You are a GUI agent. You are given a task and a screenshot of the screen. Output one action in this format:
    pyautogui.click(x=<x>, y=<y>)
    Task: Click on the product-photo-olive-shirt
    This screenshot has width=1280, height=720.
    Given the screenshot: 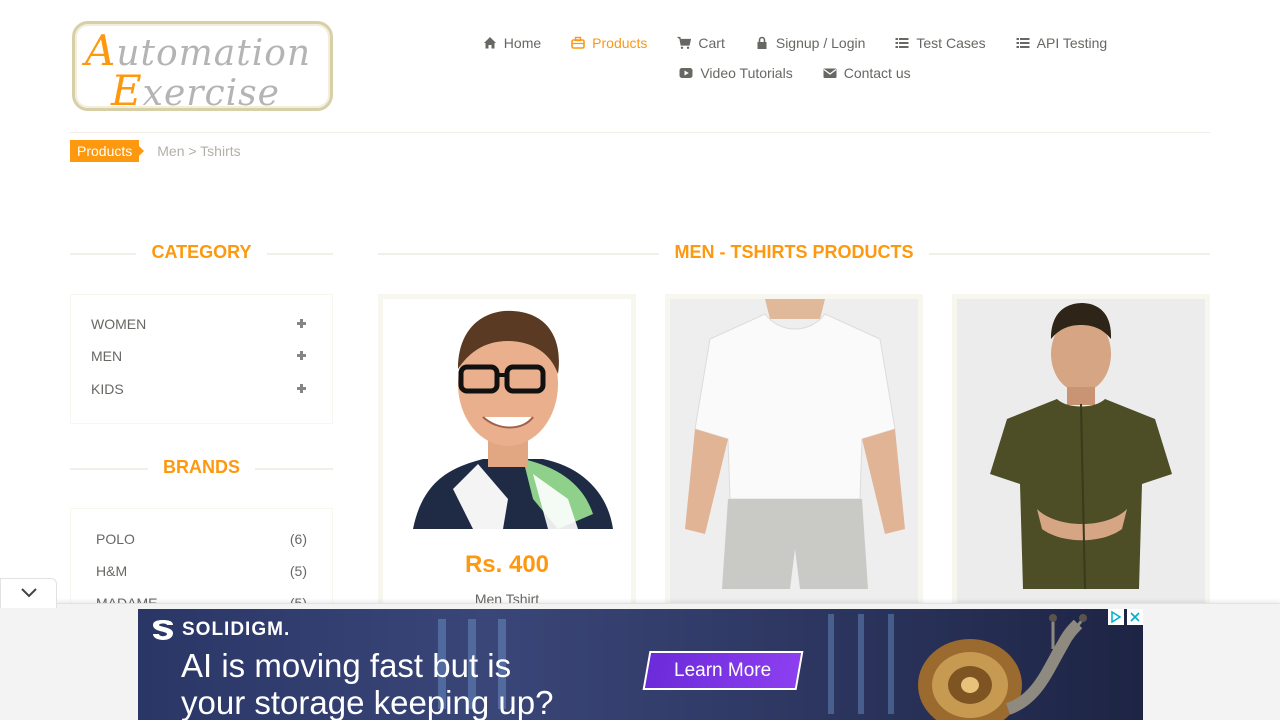 What is the action you would take?
    pyautogui.click(x=1081, y=451)
    